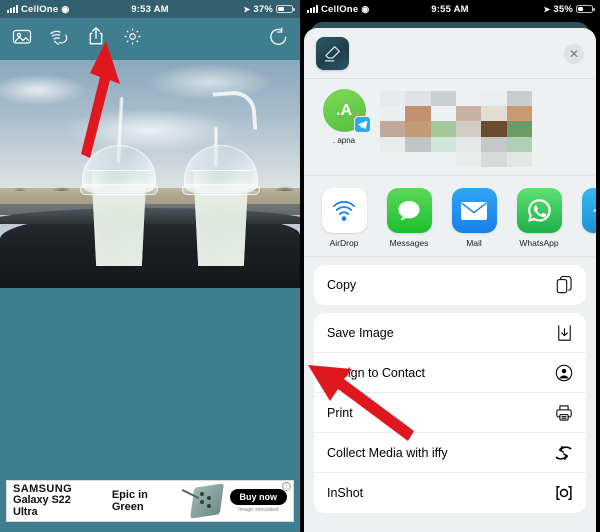 The height and width of the screenshot is (532, 600). Describe the element at coordinates (258, 497) in the screenshot. I see `buy-now-button: Buy now` at that location.